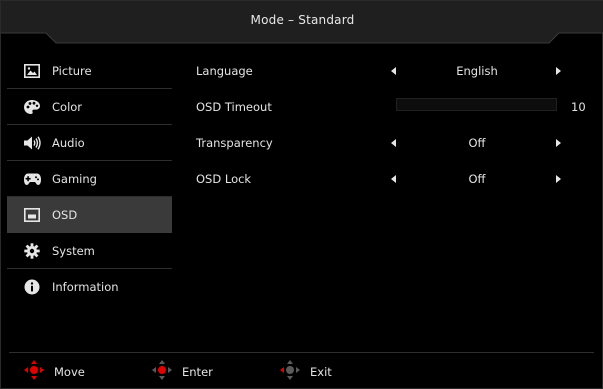 This screenshot has width=603, height=389. What do you see at coordinates (578, 107) in the screenshot?
I see `slider-value: 10` at bounding box center [578, 107].